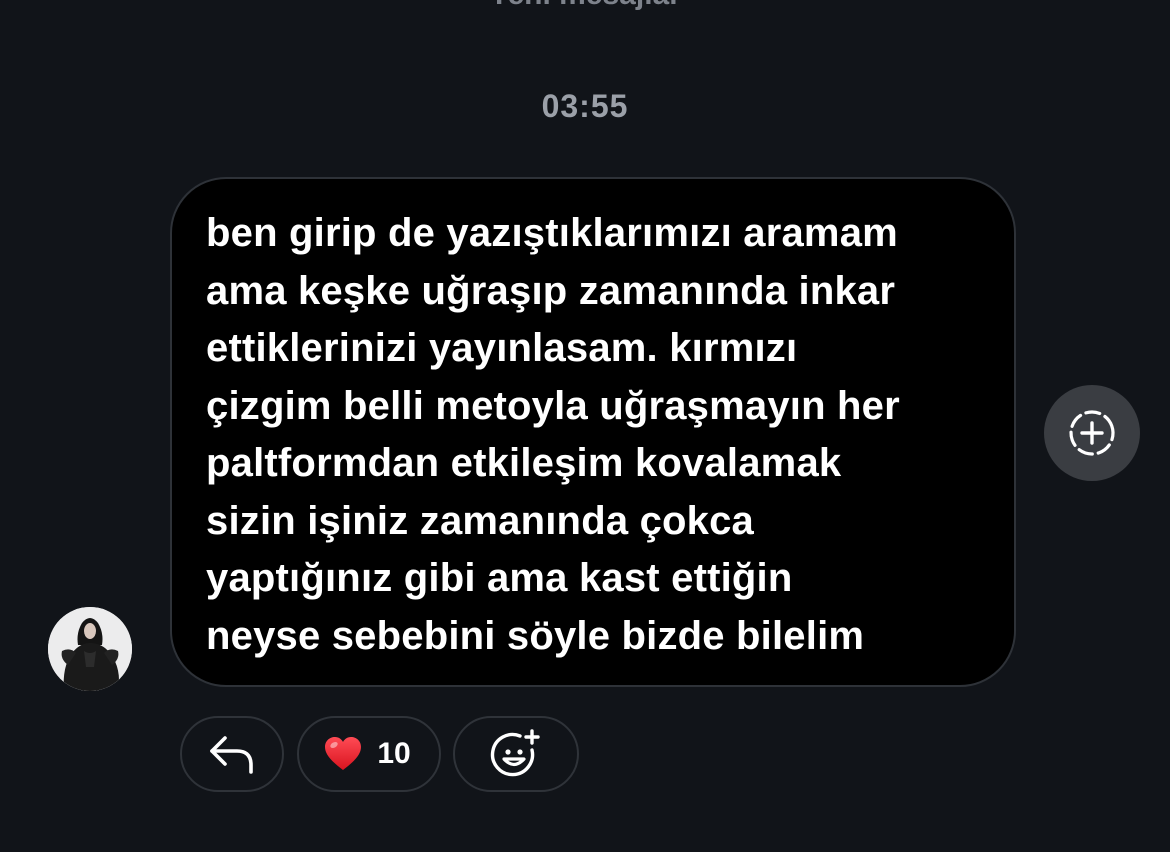  What do you see at coordinates (502, 348) in the screenshot?
I see `message-line: ettiklerinizi yayınlasam. kırmızı` at bounding box center [502, 348].